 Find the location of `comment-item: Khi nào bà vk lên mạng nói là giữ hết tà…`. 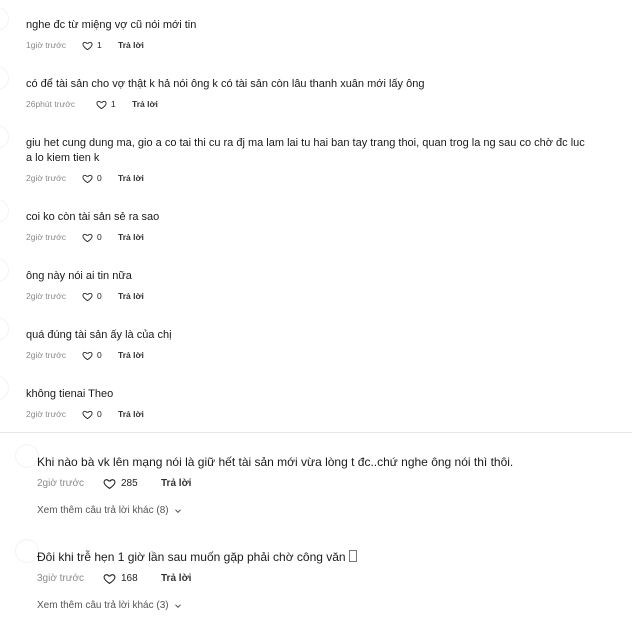

comment-item: Khi nào bà vk lên mạng nói là giữ hết tà… is located at coordinates (330, 472).